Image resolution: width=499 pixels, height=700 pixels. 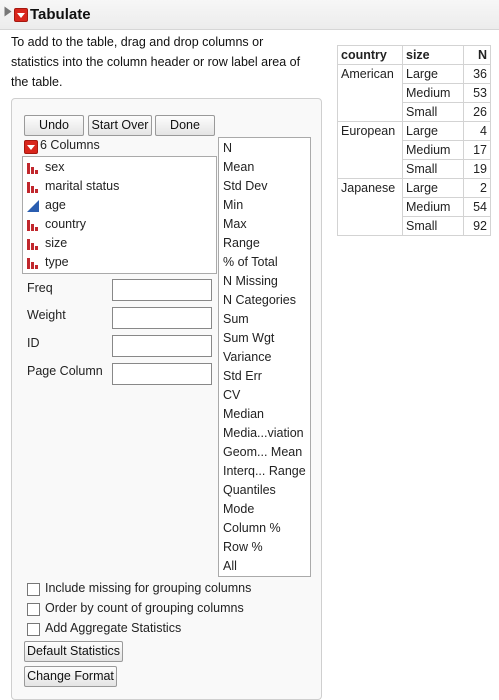 What do you see at coordinates (249, 490) in the screenshot?
I see `stat-item-quantiles: Quantiles` at bounding box center [249, 490].